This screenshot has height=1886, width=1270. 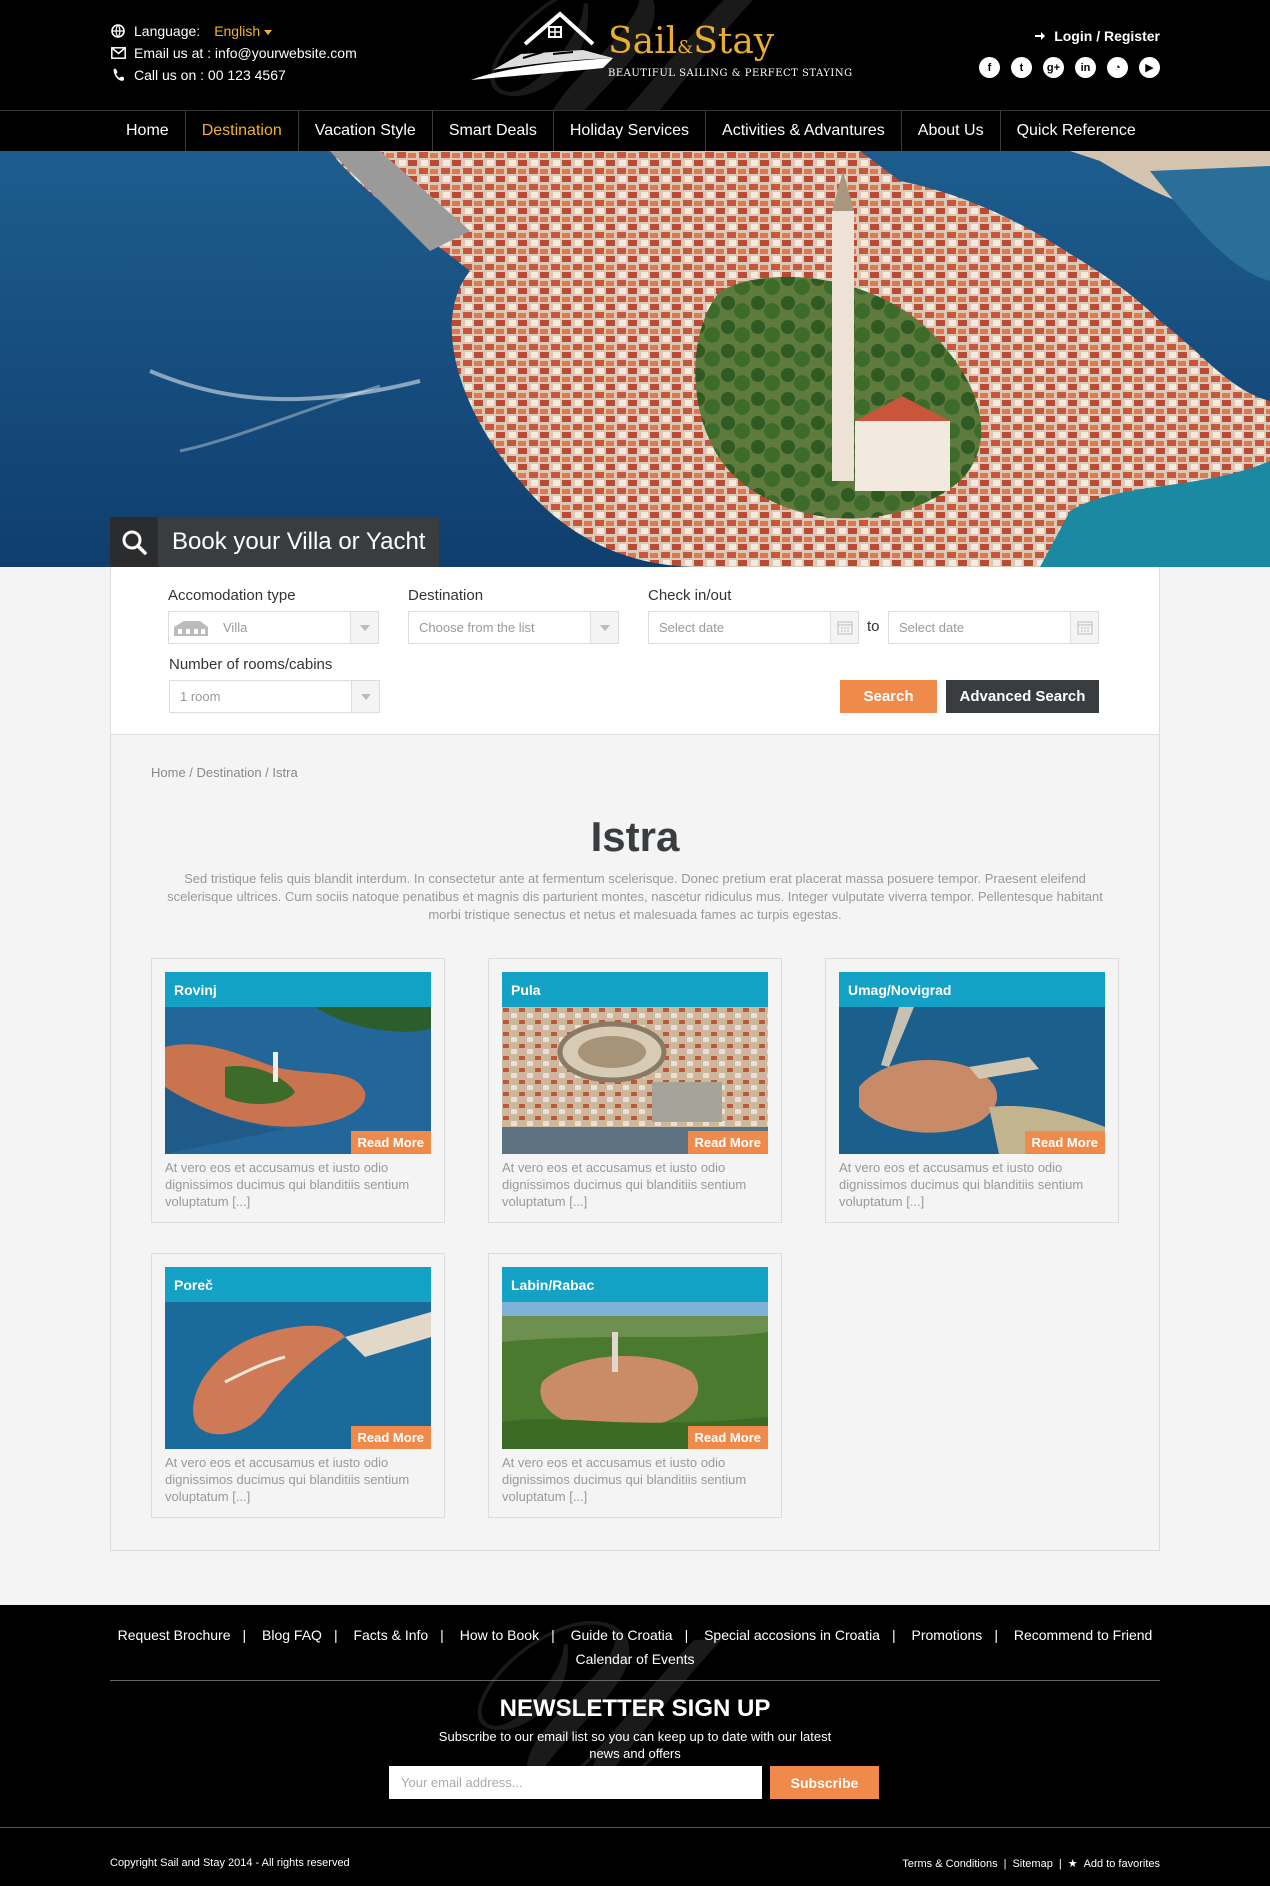 I want to click on card-title: Umag/Novigrad, so click(x=972, y=989).